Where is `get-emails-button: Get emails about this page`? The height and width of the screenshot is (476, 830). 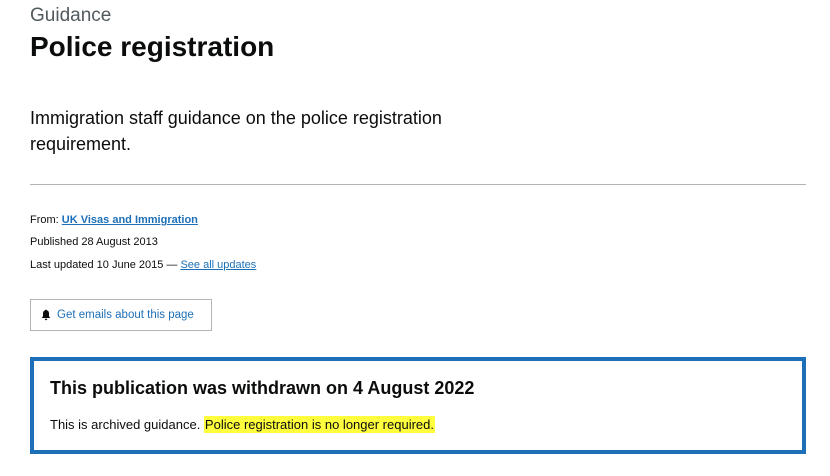 get-emails-button: Get emails about this page is located at coordinates (121, 315).